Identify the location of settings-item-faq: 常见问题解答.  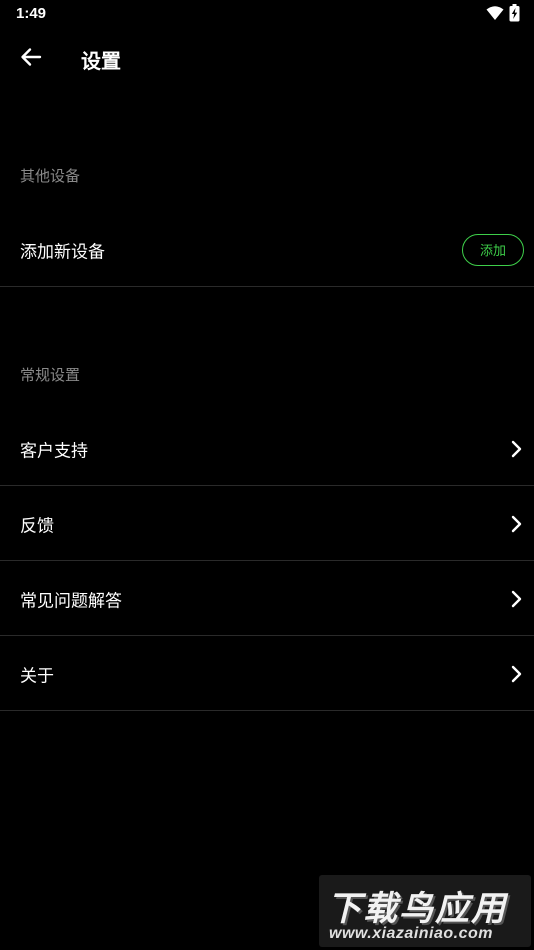
(267, 599).